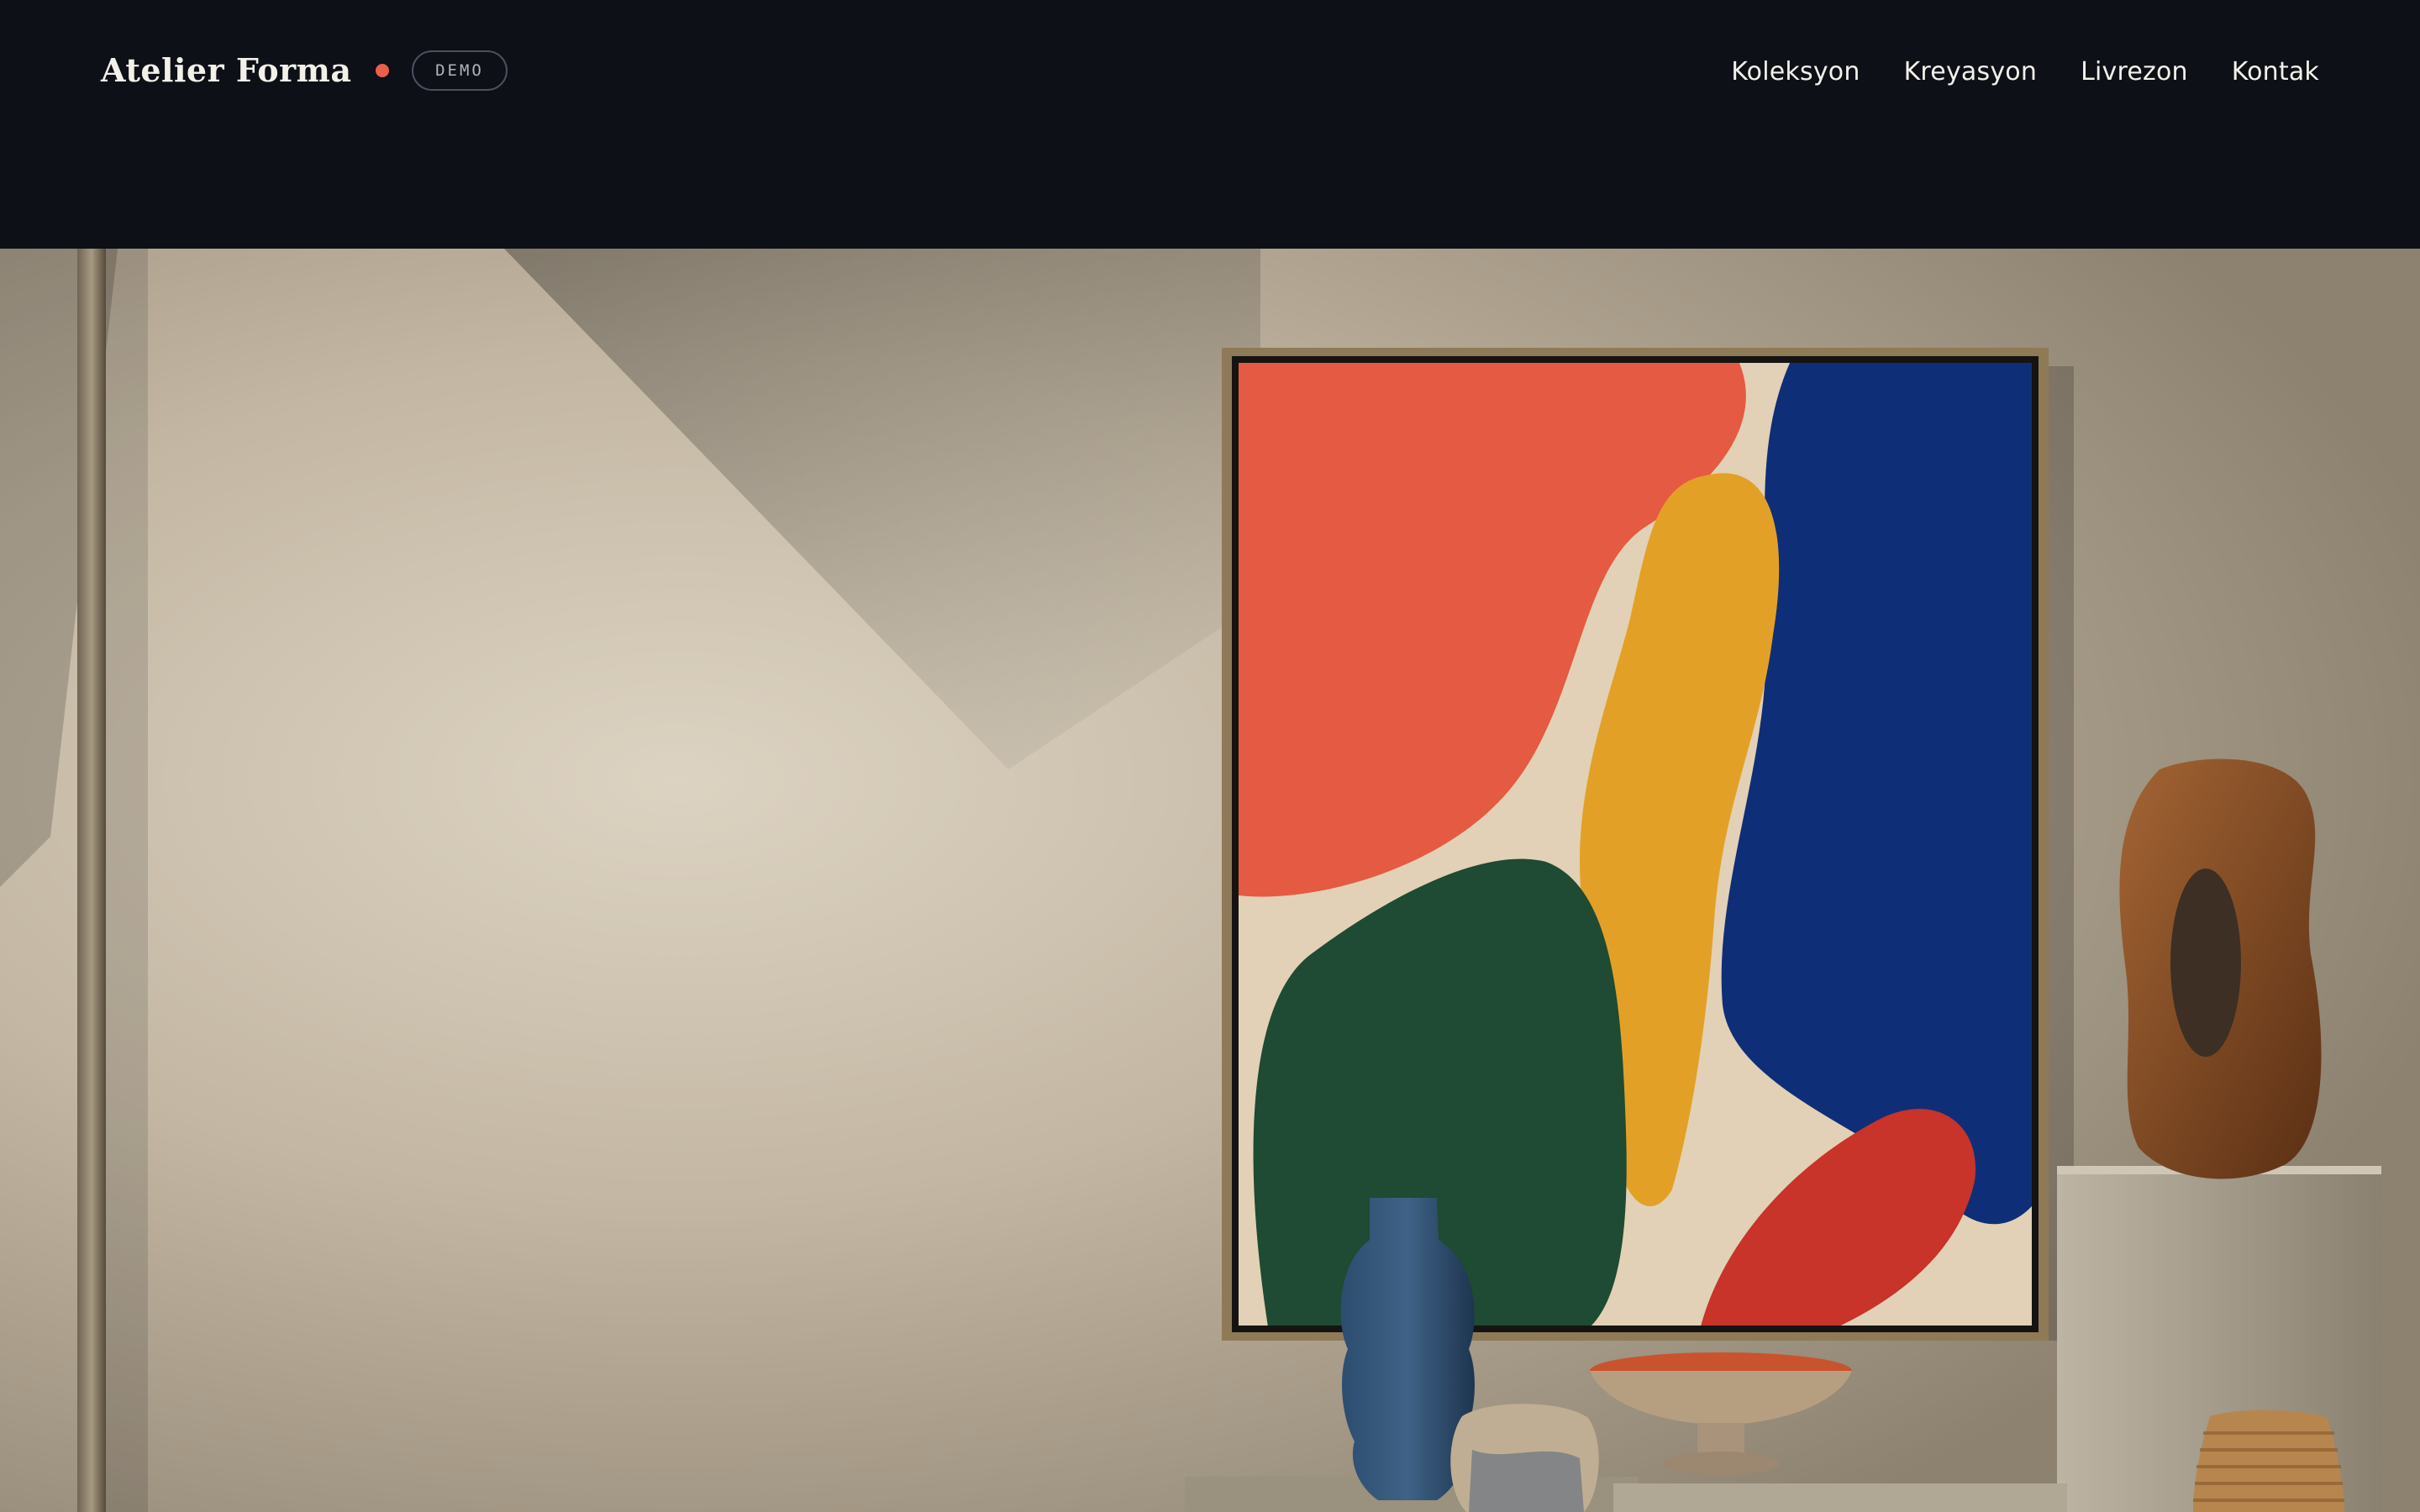  Describe the element at coordinates (1971, 72) in the screenshot. I see `nav-link-kreyasyon: Kreyasyon` at that location.